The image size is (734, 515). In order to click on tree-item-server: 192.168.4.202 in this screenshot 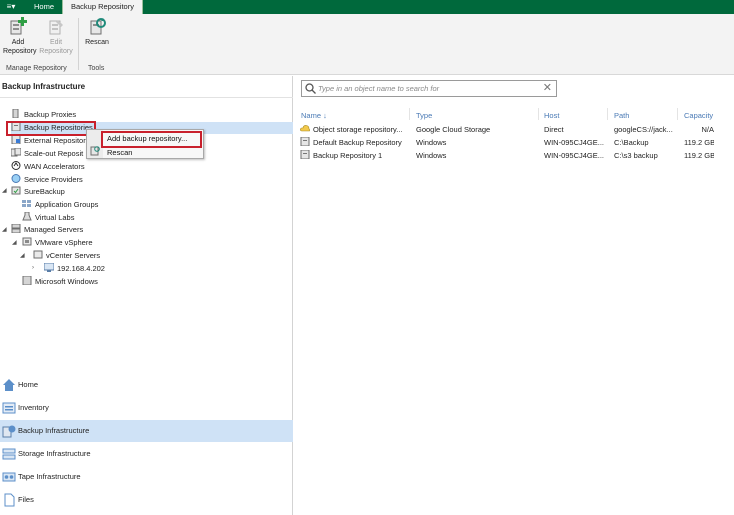, I will do `click(74, 268)`.